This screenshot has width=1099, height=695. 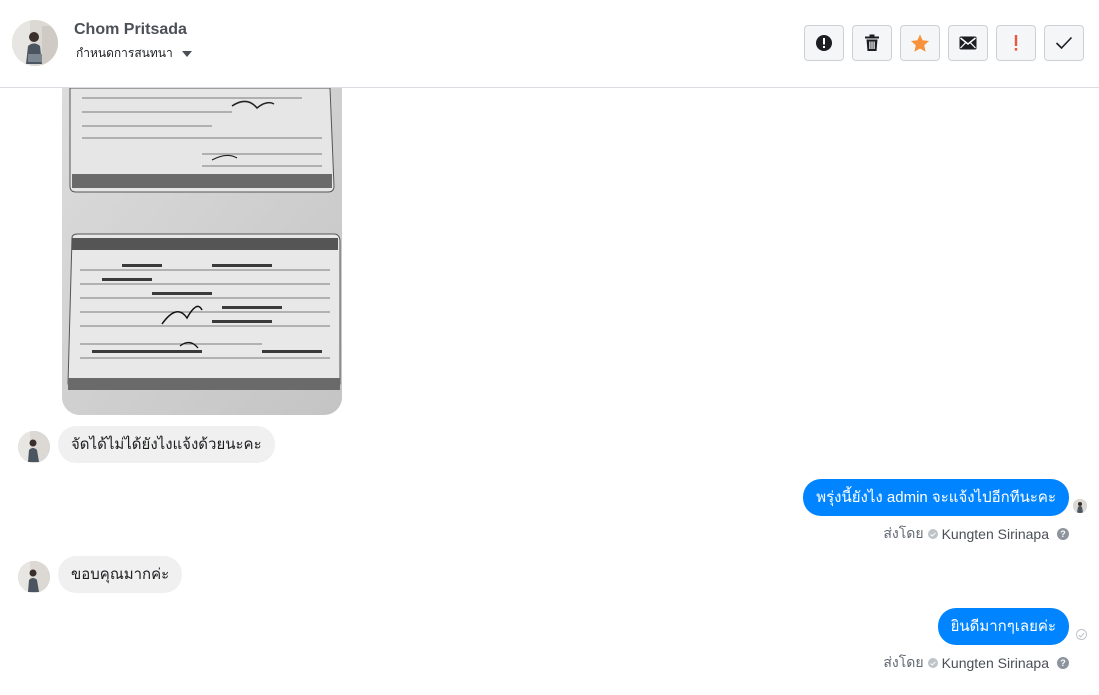 I want to click on exclamation-icon, so click(x=1016, y=43).